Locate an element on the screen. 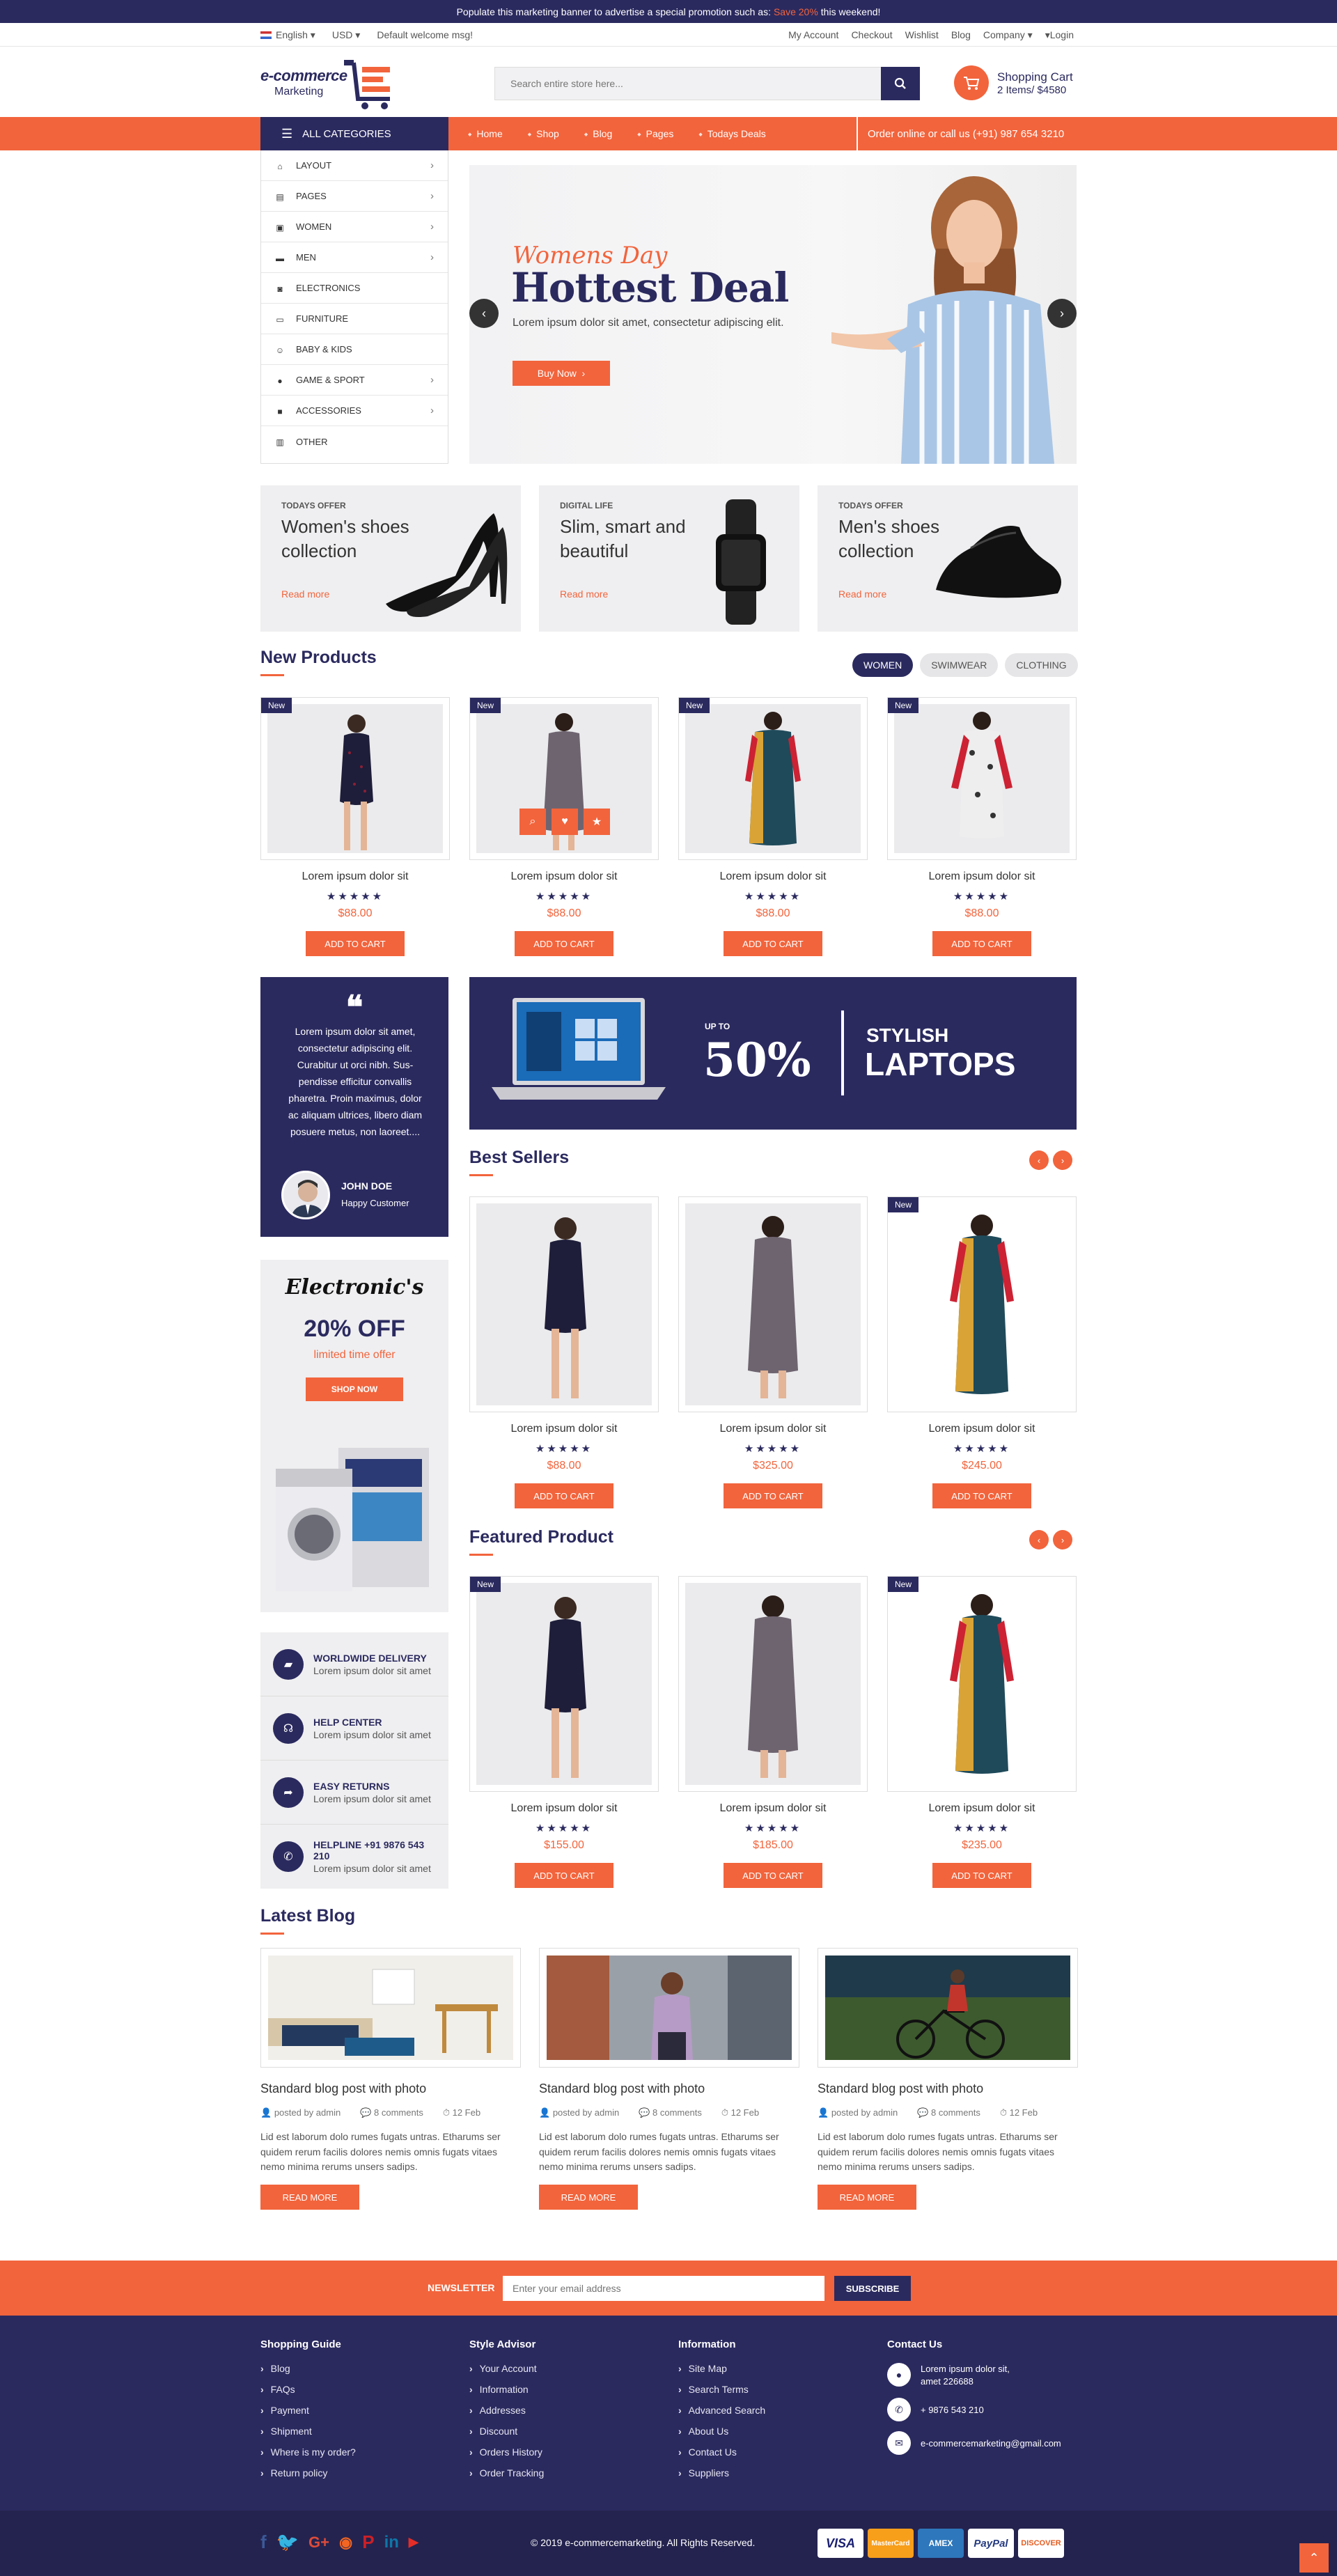 The height and width of the screenshot is (2576, 1337). my-account-link: My Account is located at coordinates (813, 34).